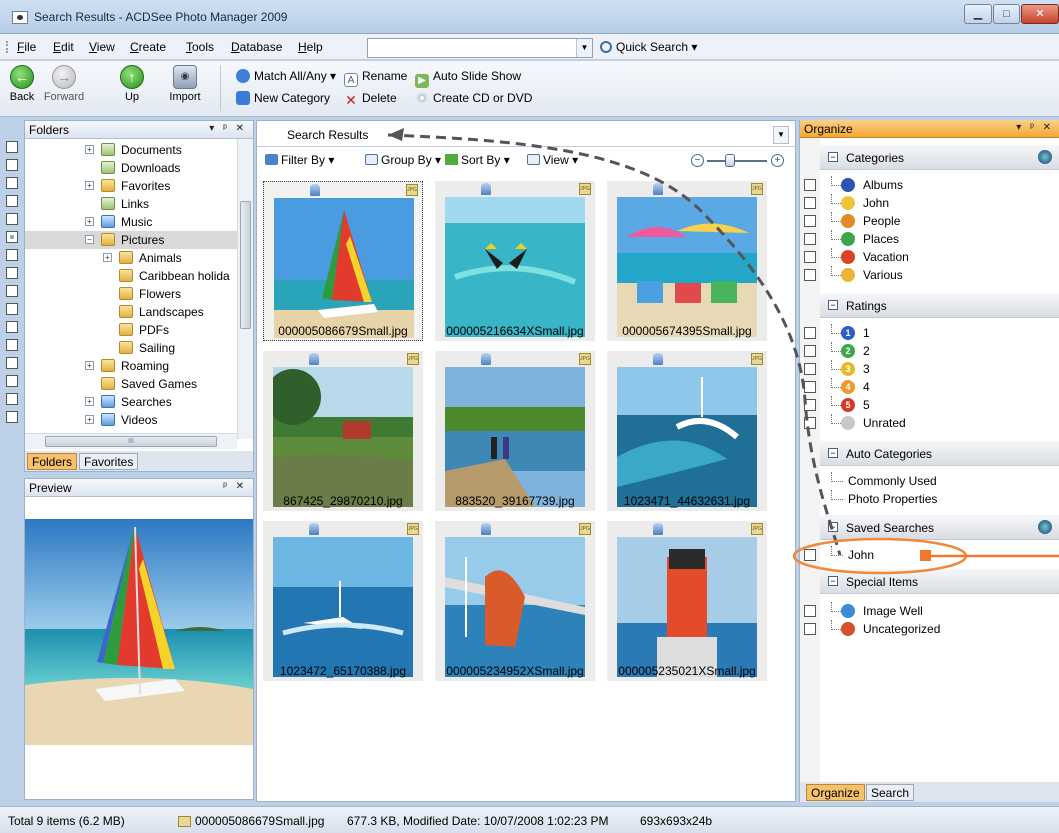 This screenshot has height=833, width=1059. I want to click on section-saved: − Saved Searches, so click(939, 527).